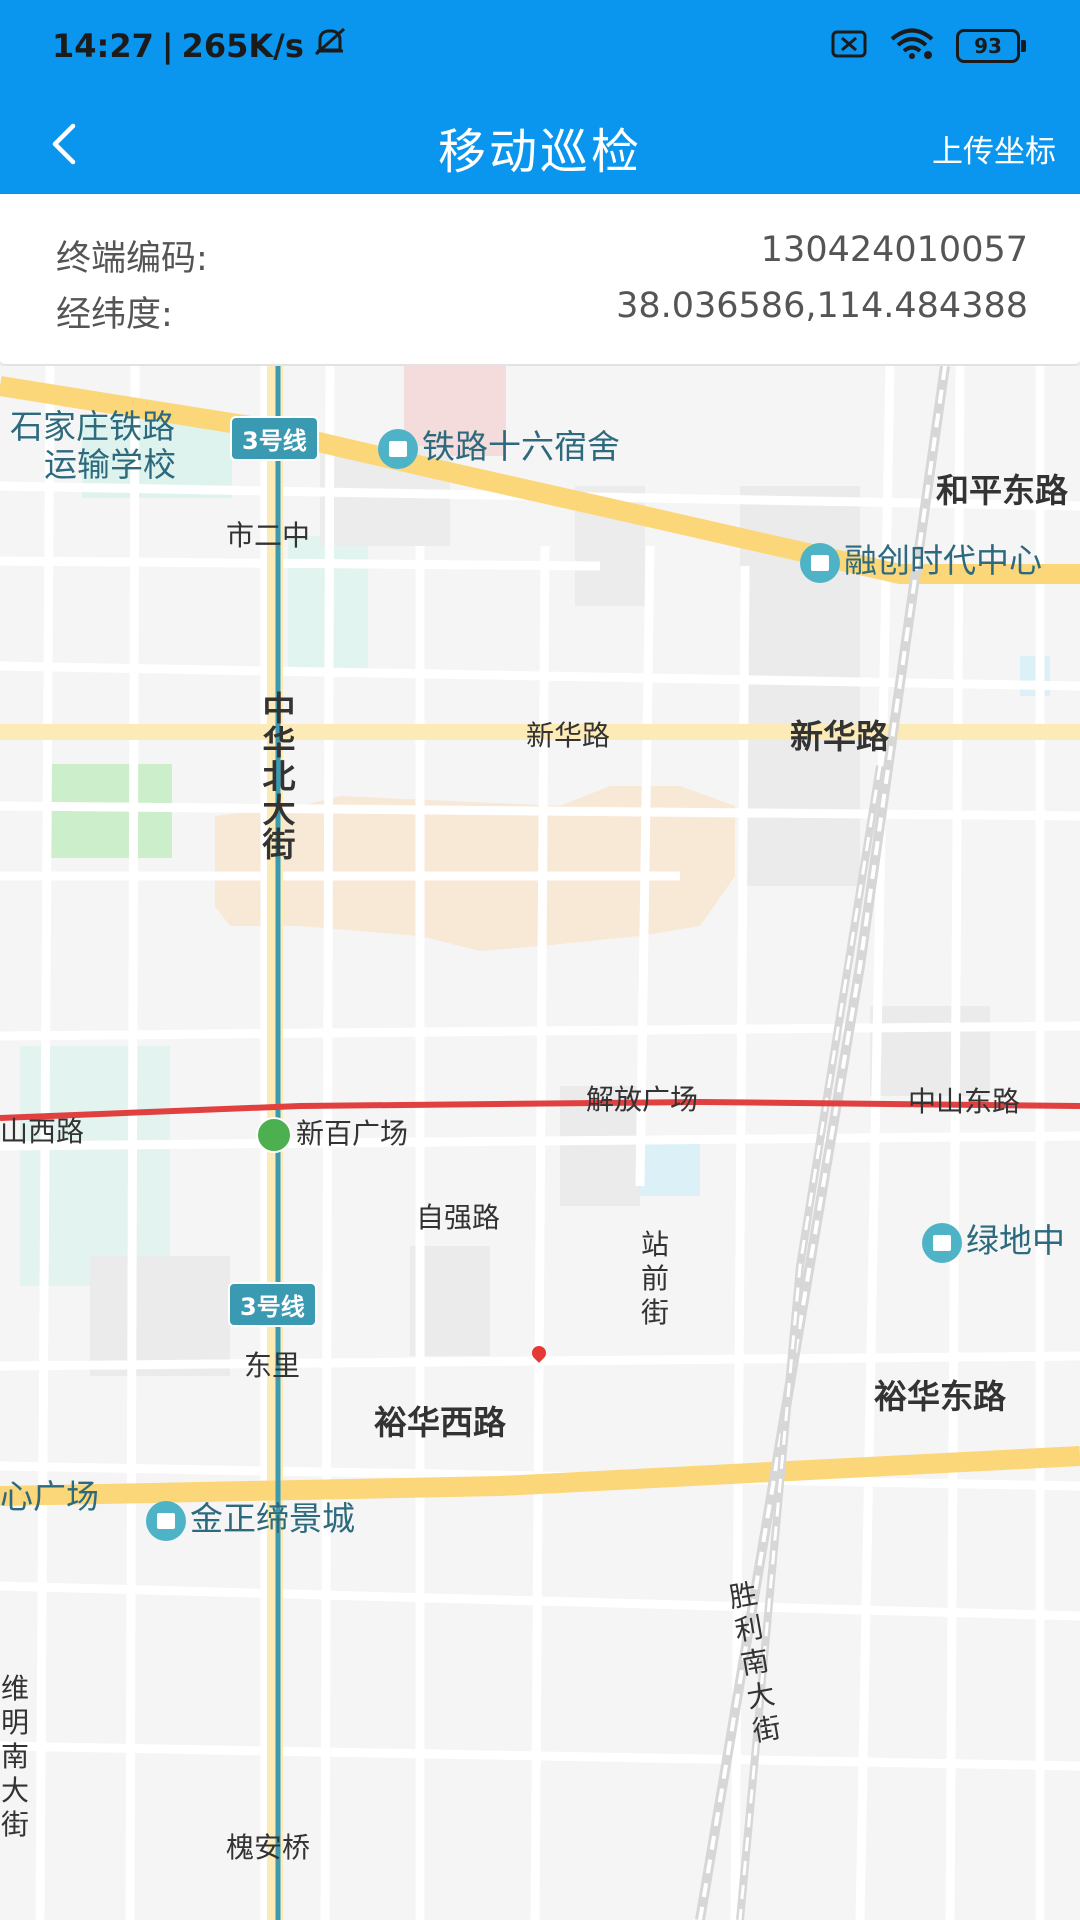  What do you see at coordinates (268, 534) in the screenshot?
I see `map-label-shierzhong: 市二中` at bounding box center [268, 534].